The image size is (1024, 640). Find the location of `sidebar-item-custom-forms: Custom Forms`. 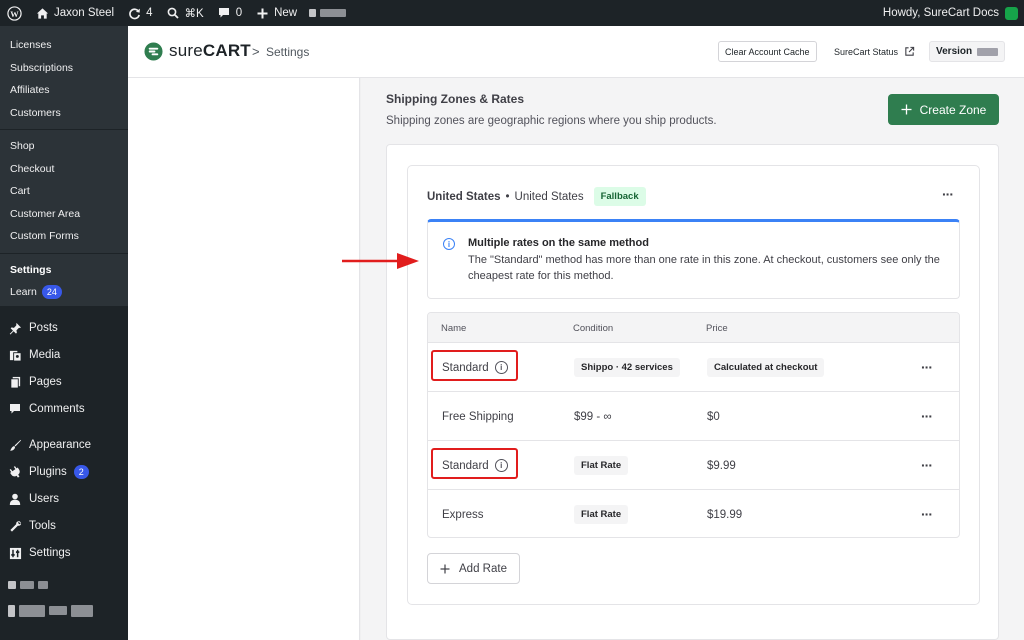

sidebar-item-custom-forms: Custom Forms is located at coordinates (64, 236).